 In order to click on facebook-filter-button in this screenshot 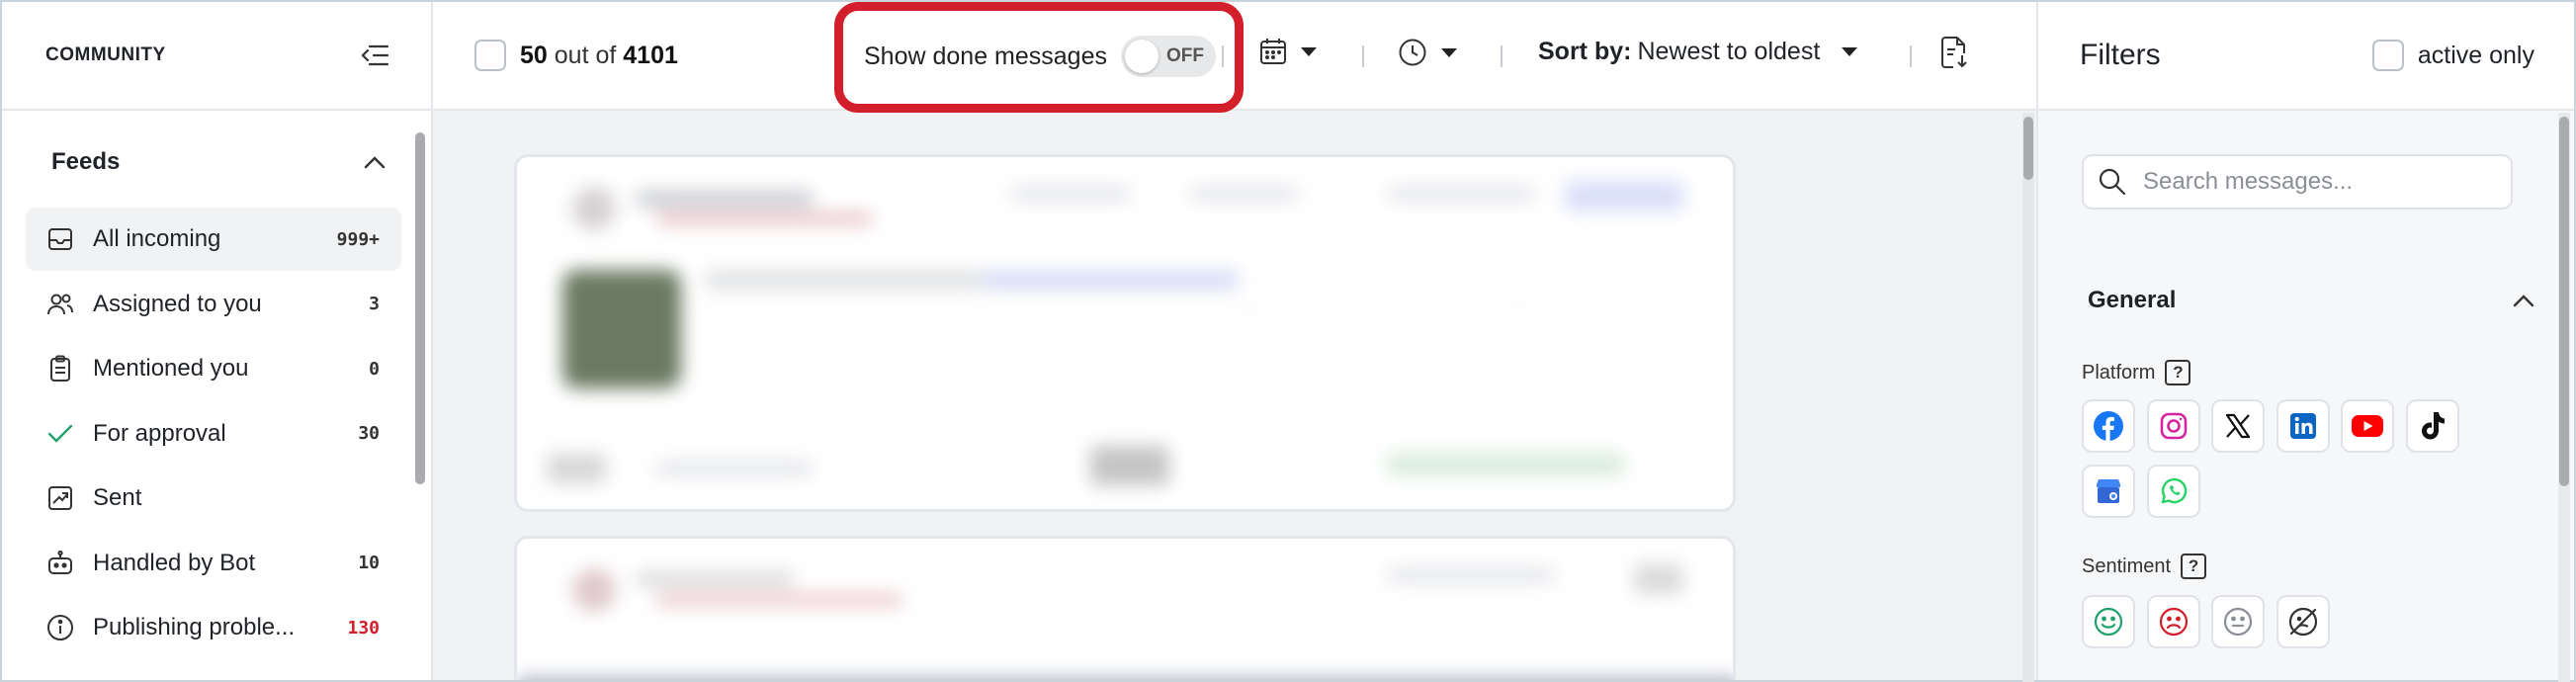, I will do `click(2108, 426)`.